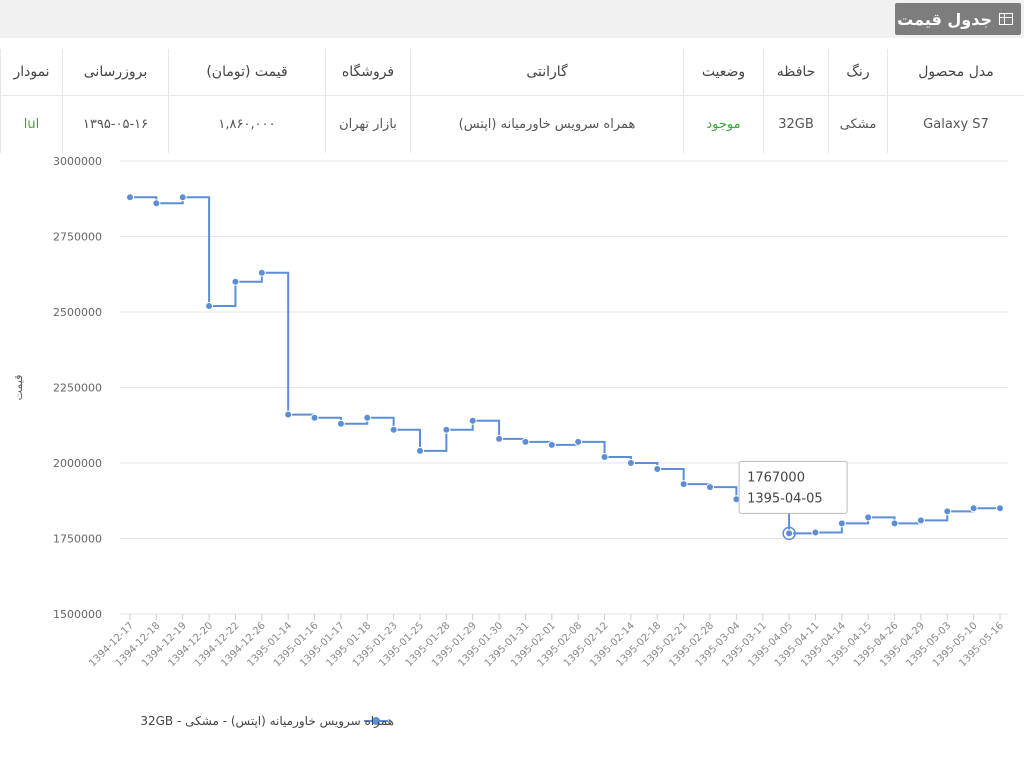 The image size is (1024, 759). Describe the element at coordinates (31, 72) in the screenshot. I see `column-header-chart-link: نمودار` at that location.